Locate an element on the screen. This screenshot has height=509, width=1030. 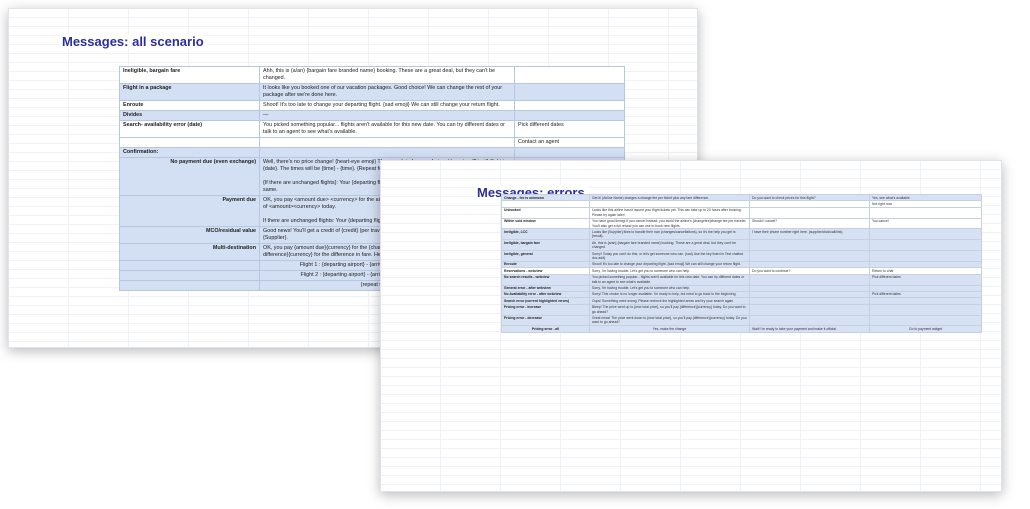
row-label: Pricing error - all is located at coordinates (545, 329).